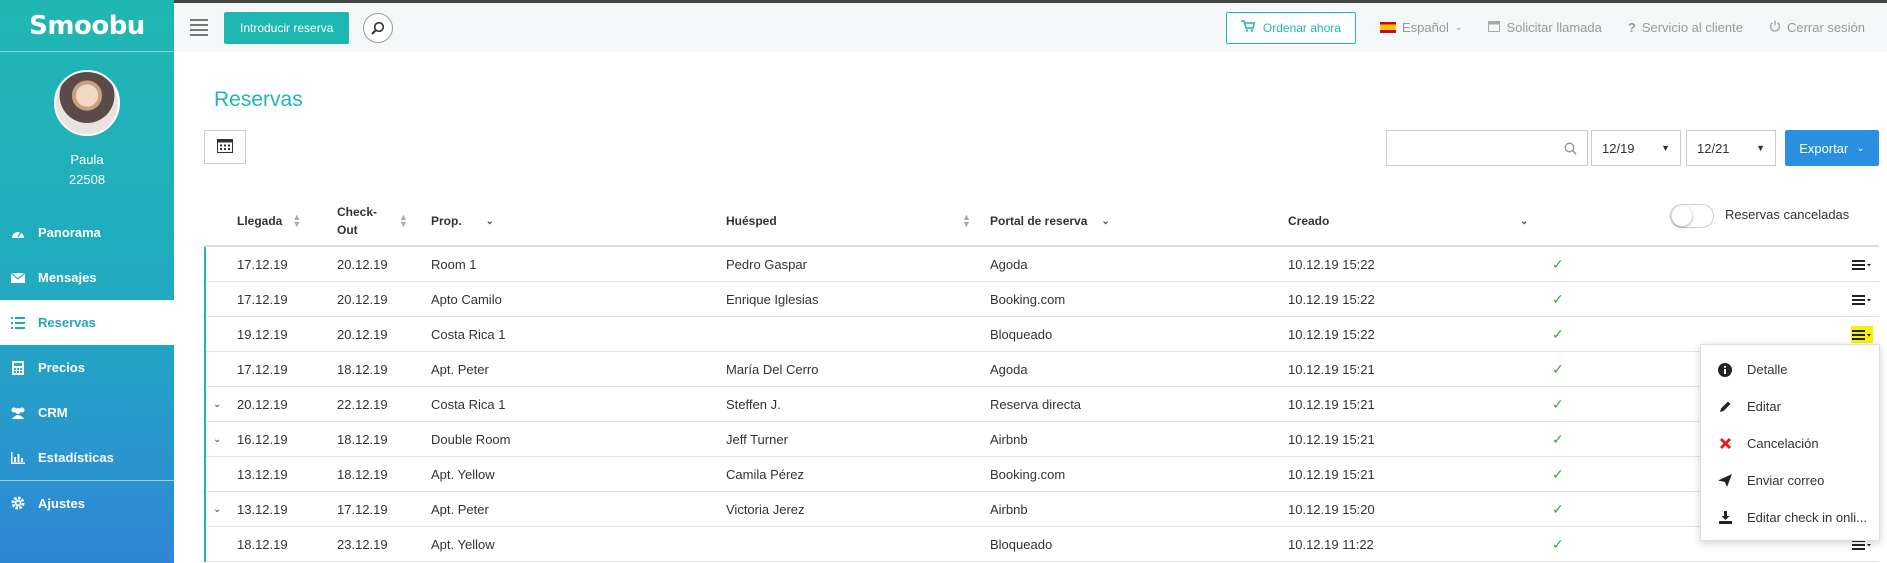 Image resolution: width=1887 pixels, height=563 pixels. What do you see at coordinates (67, 322) in the screenshot?
I see `sidebar-item-label: Reservas` at bounding box center [67, 322].